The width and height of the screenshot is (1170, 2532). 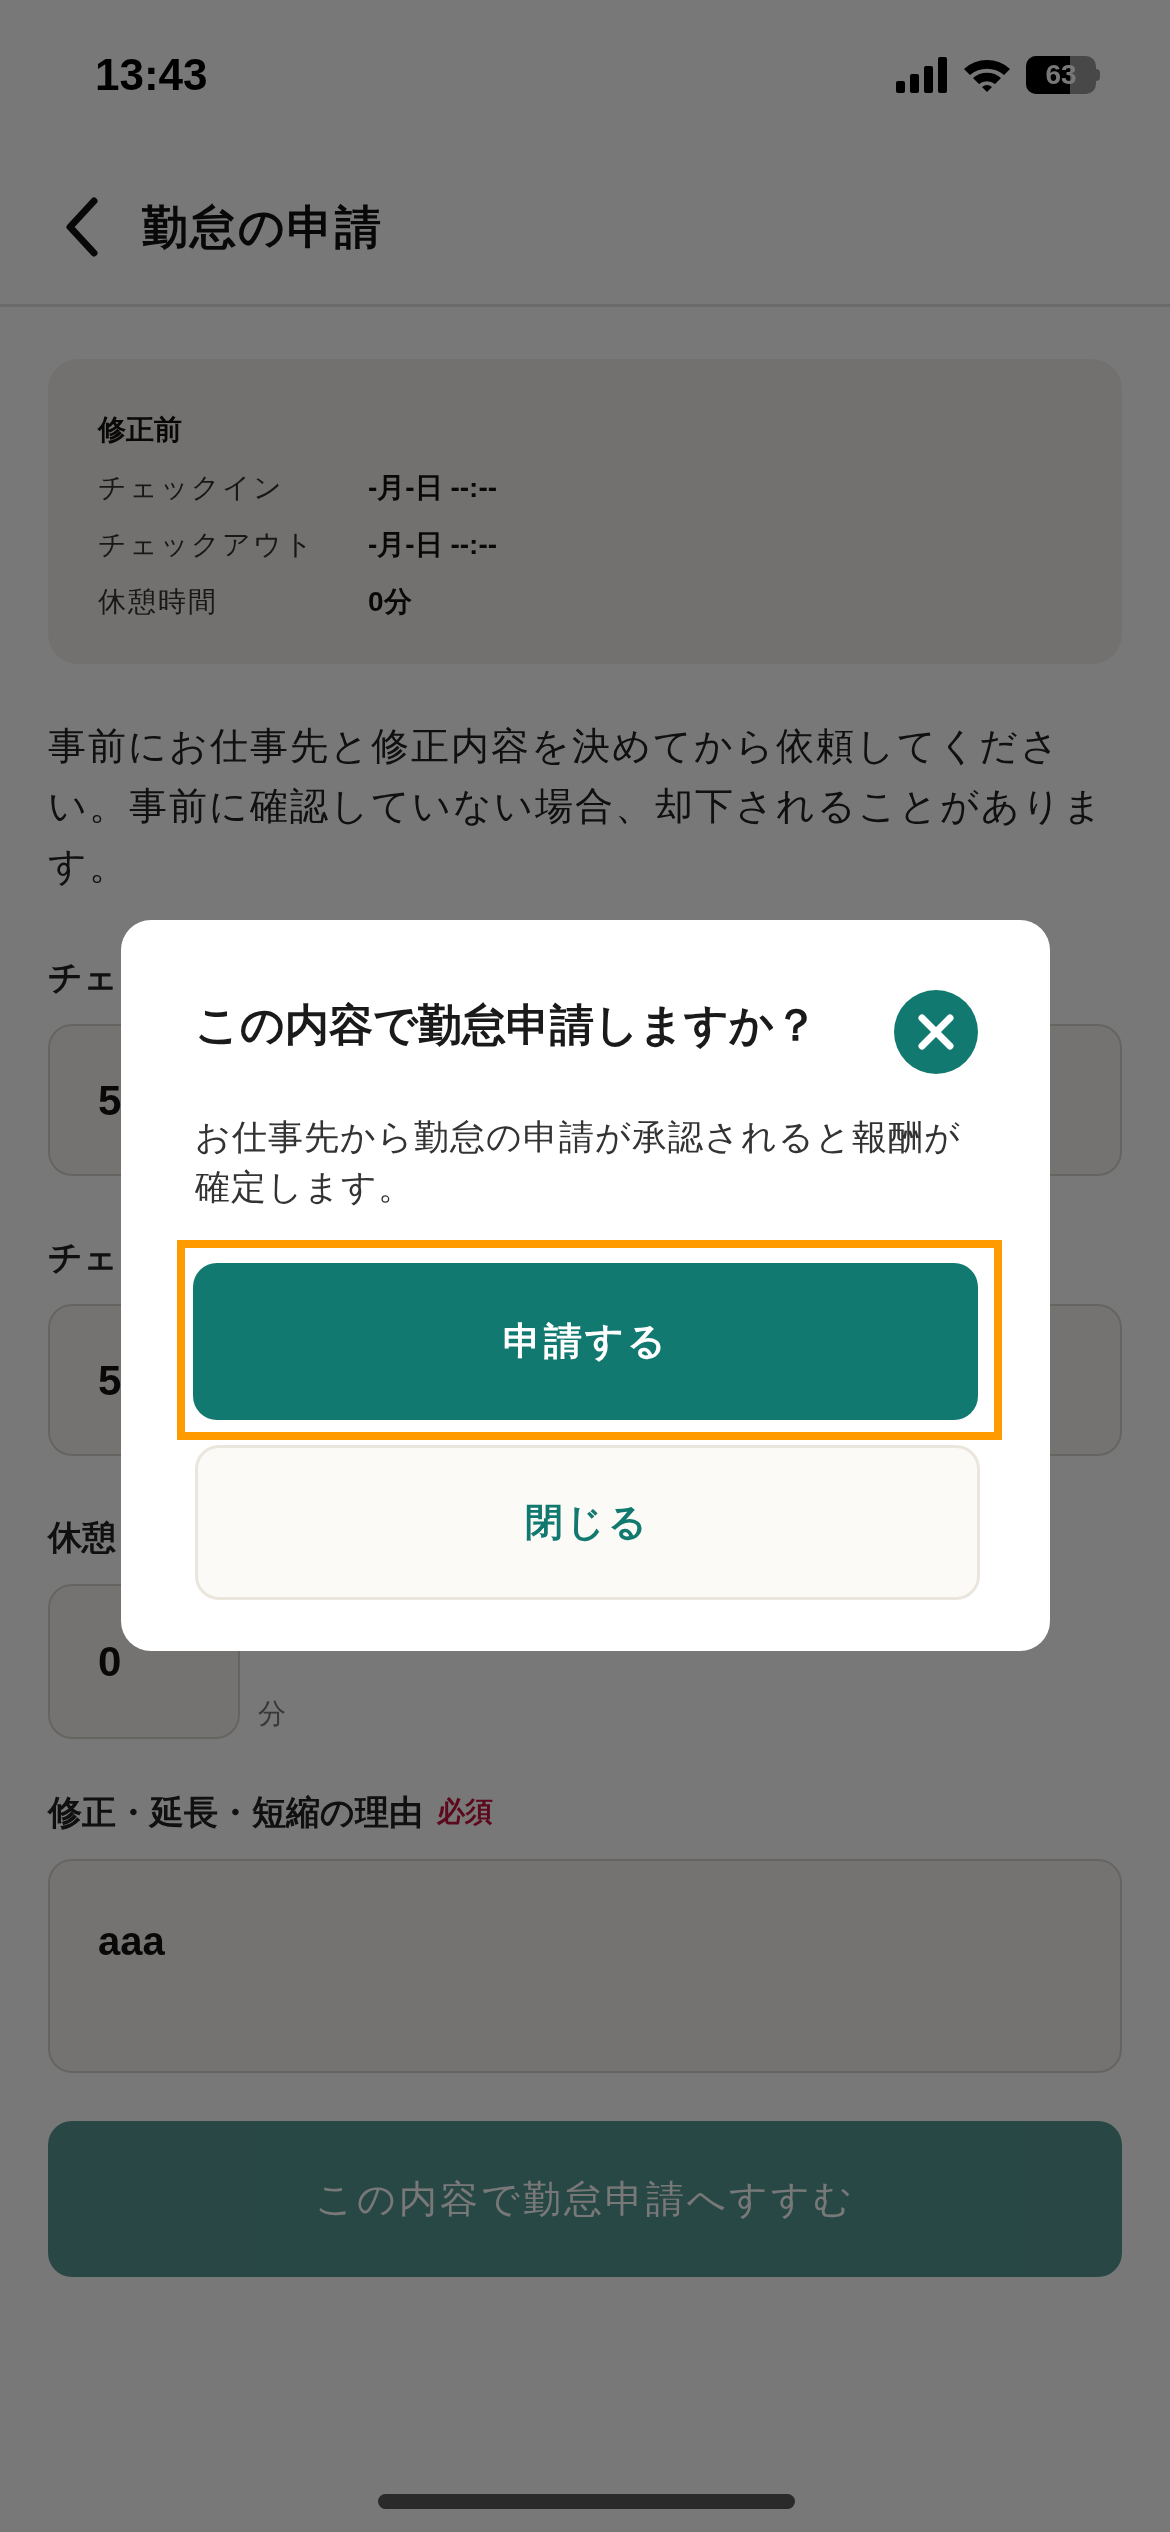 What do you see at coordinates (465, 1812) in the screenshot?
I see `required-tag: 必須` at bounding box center [465, 1812].